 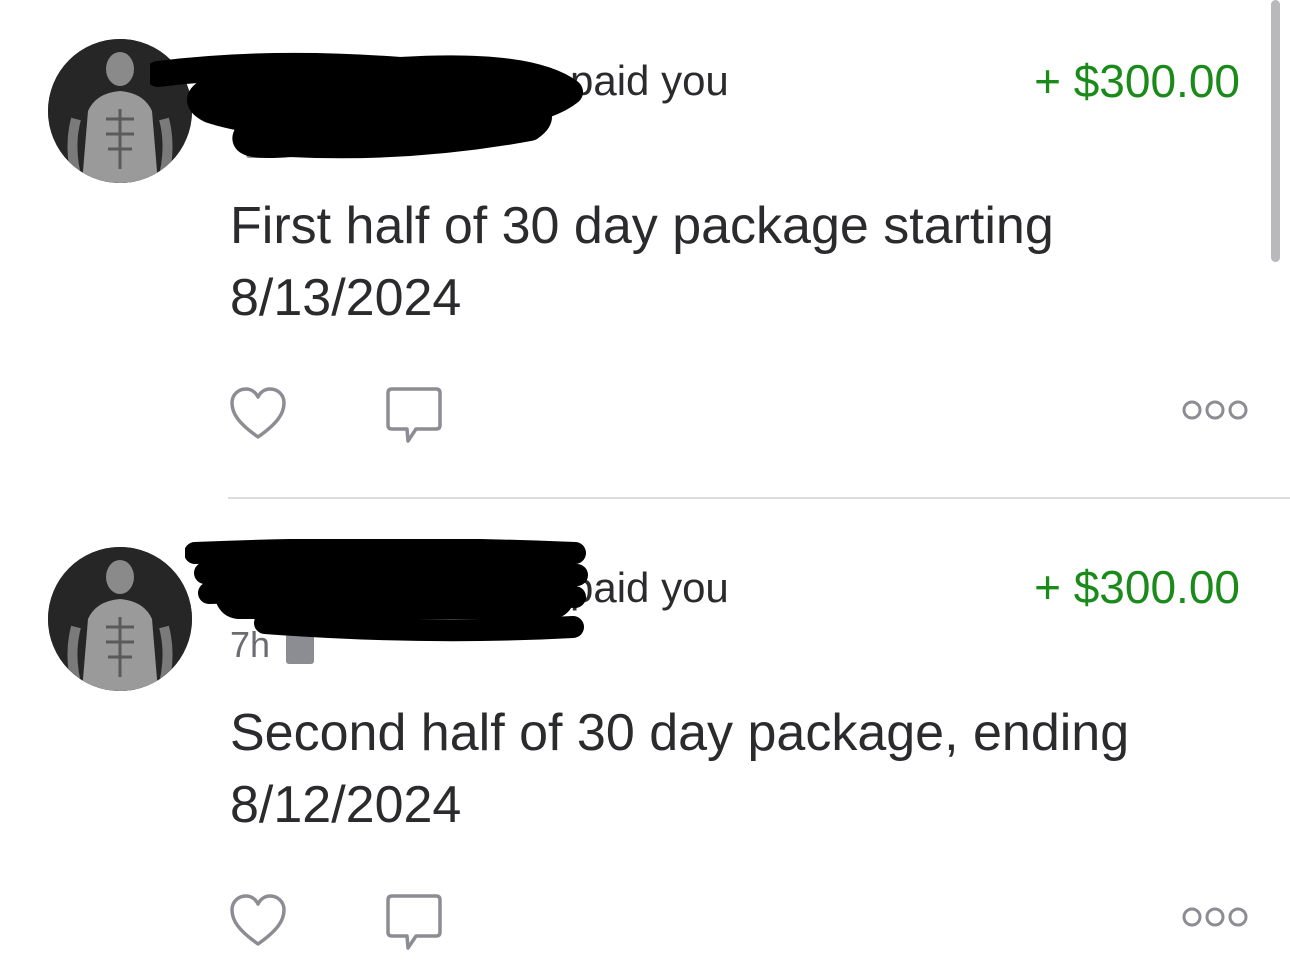 What do you see at coordinates (1275, 131) in the screenshot?
I see `scrollbar` at bounding box center [1275, 131].